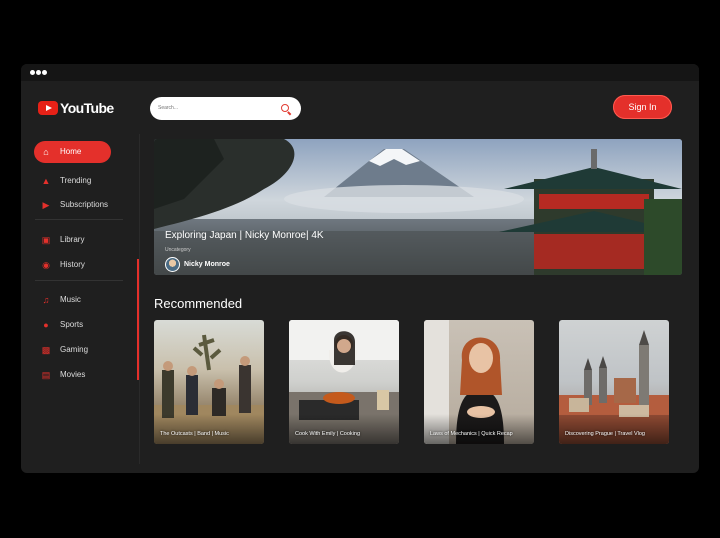 Image resolution: width=720 pixels, height=538 pixels. I want to click on sidebar-item-label: Music, so click(70, 299).